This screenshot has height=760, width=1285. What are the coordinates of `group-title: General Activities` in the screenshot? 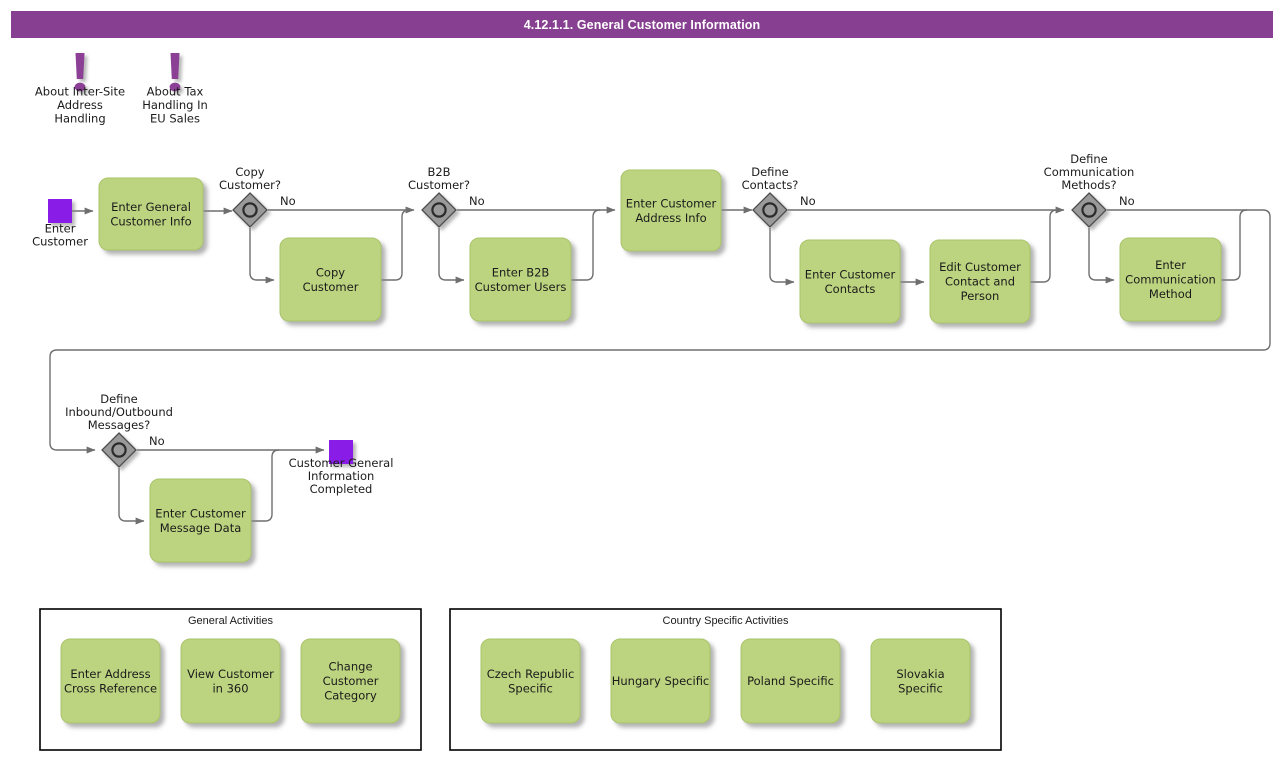 It's located at (230, 621).